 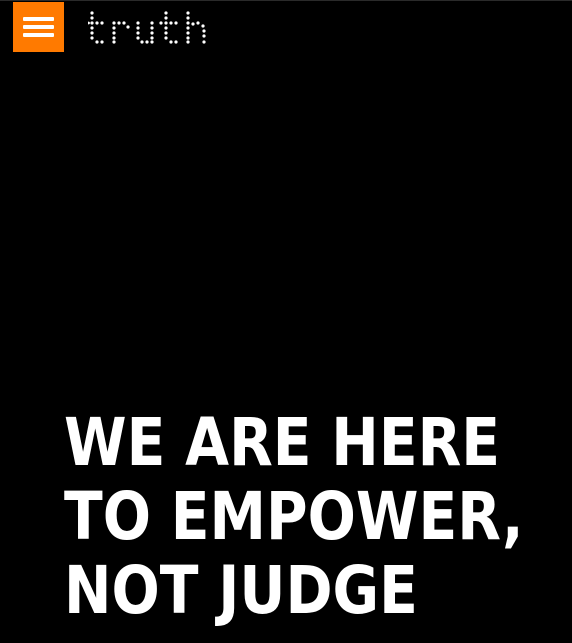 What do you see at coordinates (151, 28) in the screenshot?
I see `truth-logo` at bounding box center [151, 28].